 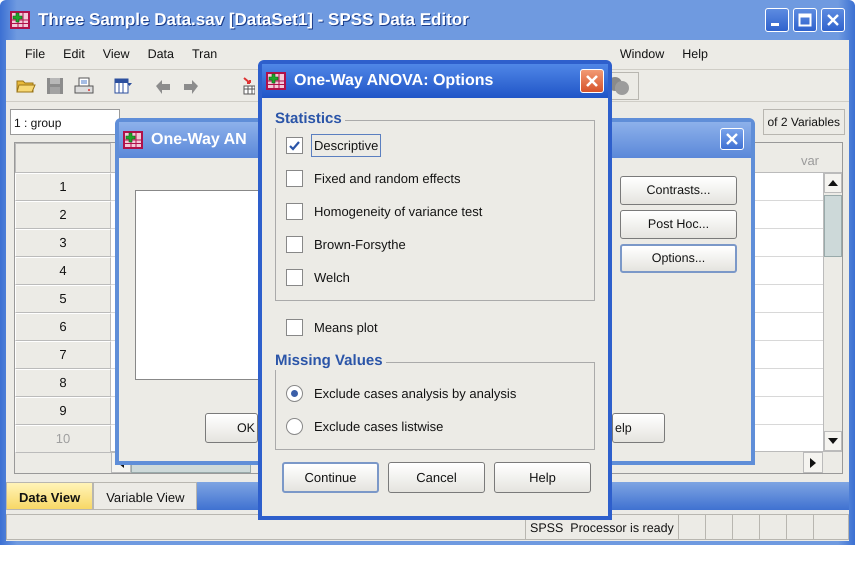 I want to click on dialog-button: Cancel, so click(x=436, y=477).